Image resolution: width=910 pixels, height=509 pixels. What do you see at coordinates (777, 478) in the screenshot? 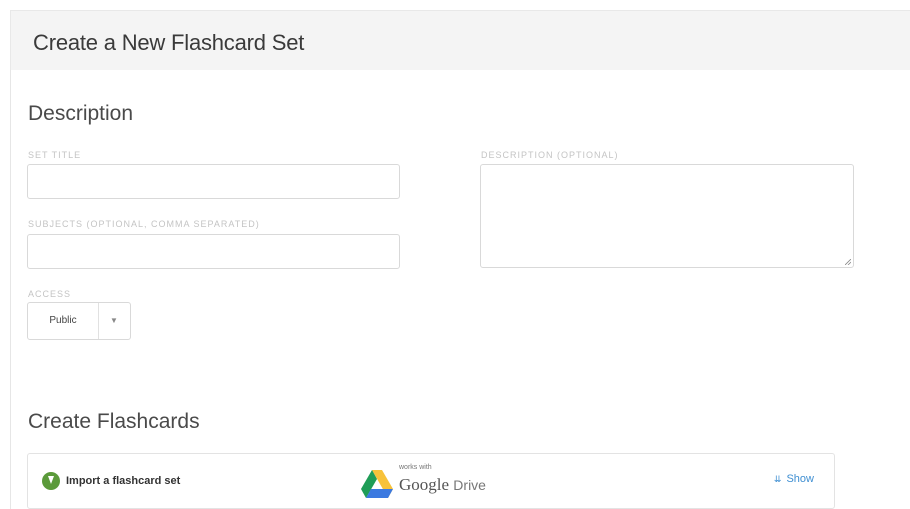
I see `double-chevron-down-icon: ⇊` at bounding box center [777, 478].